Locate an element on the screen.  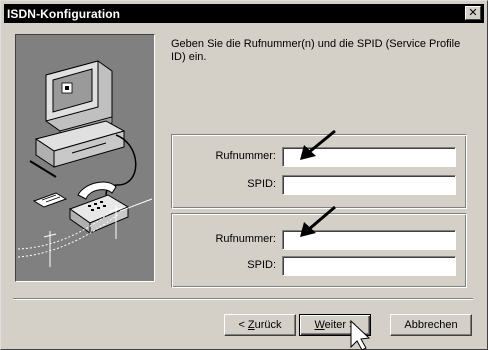
computer-case-icon is located at coordinates (80, 144).